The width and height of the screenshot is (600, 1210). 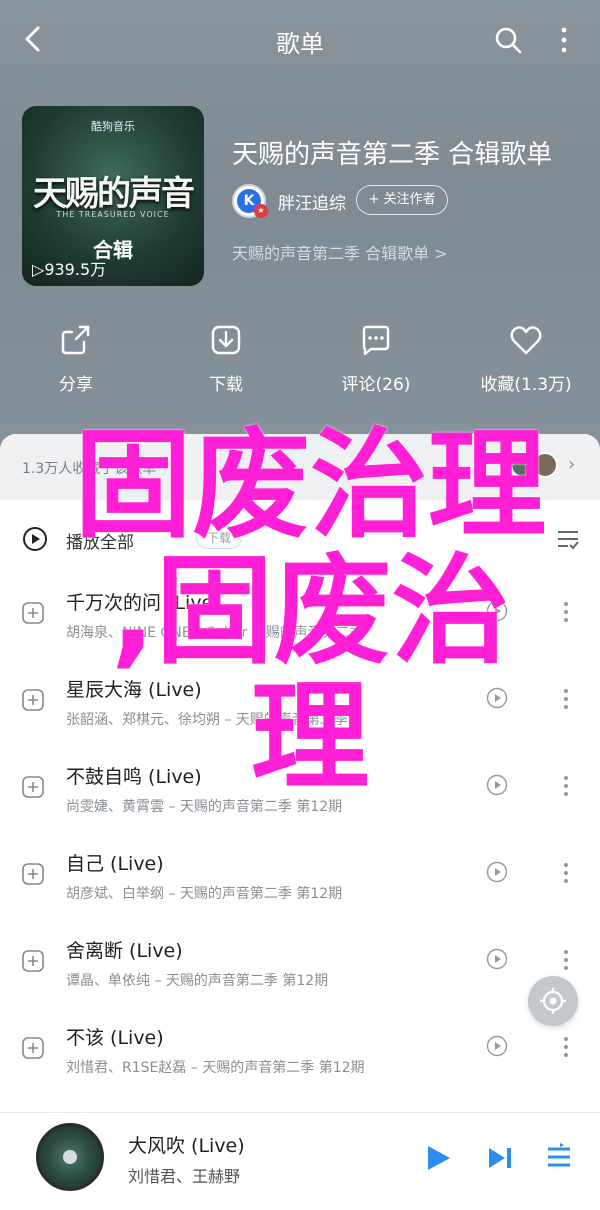 What do you see at coordinates (113, 214) in the screenshot?
I see `cover-subtitle: THE TREASURED VOICE` at bounding box center [113, 214].